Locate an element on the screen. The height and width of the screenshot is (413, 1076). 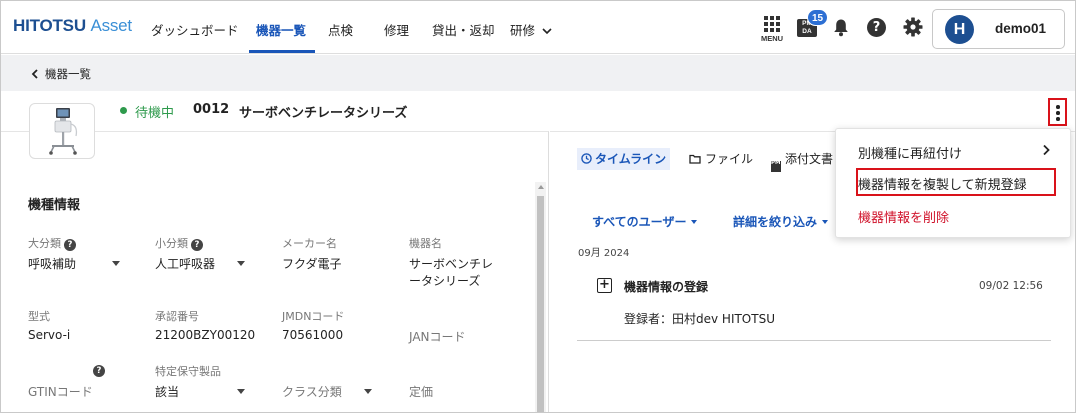
ventilator-image is located at coordinates (63, 131).